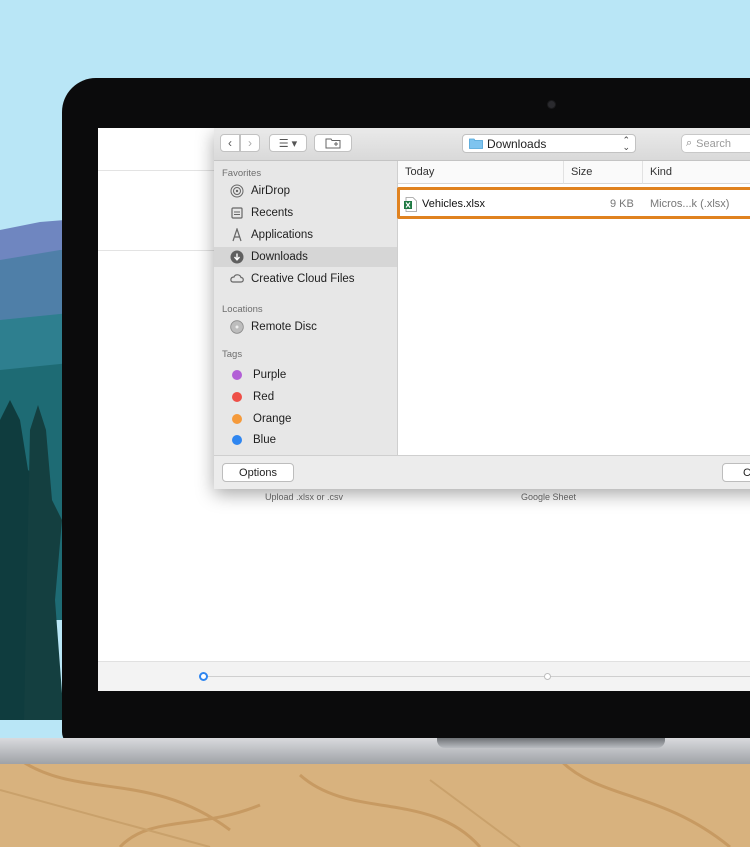  What do you see at coordinates (242, 173) in the screenshot?
I see `favorites-header: Favorites` at bounding box center [242, 173].